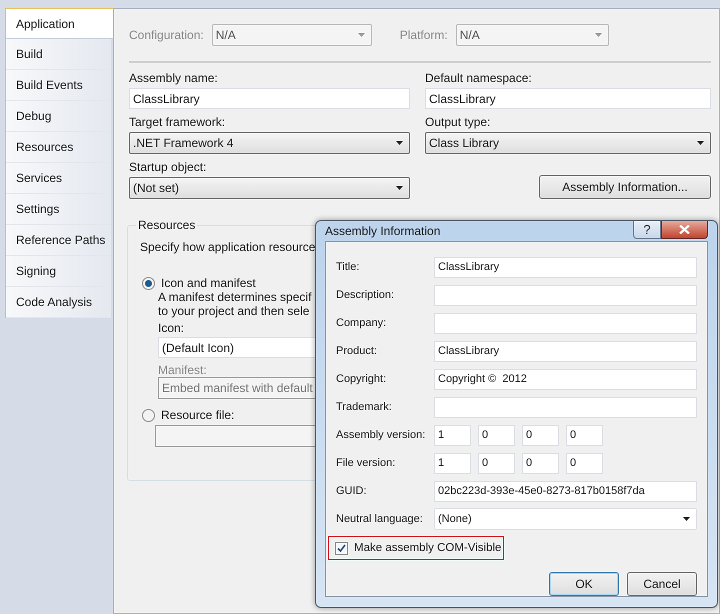 The height and width of the screenshot is (614, 720). I want to click on field-label: Title:, so click(348, 267).